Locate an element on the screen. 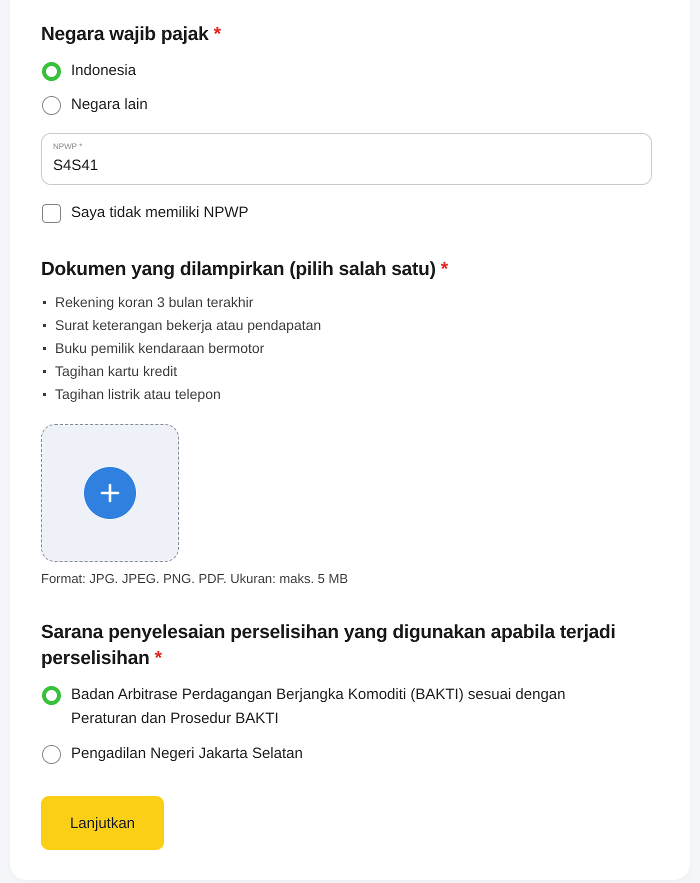  checkbox-label: Saya tidak memiliki NPWP is located at coordinates (160, 213).